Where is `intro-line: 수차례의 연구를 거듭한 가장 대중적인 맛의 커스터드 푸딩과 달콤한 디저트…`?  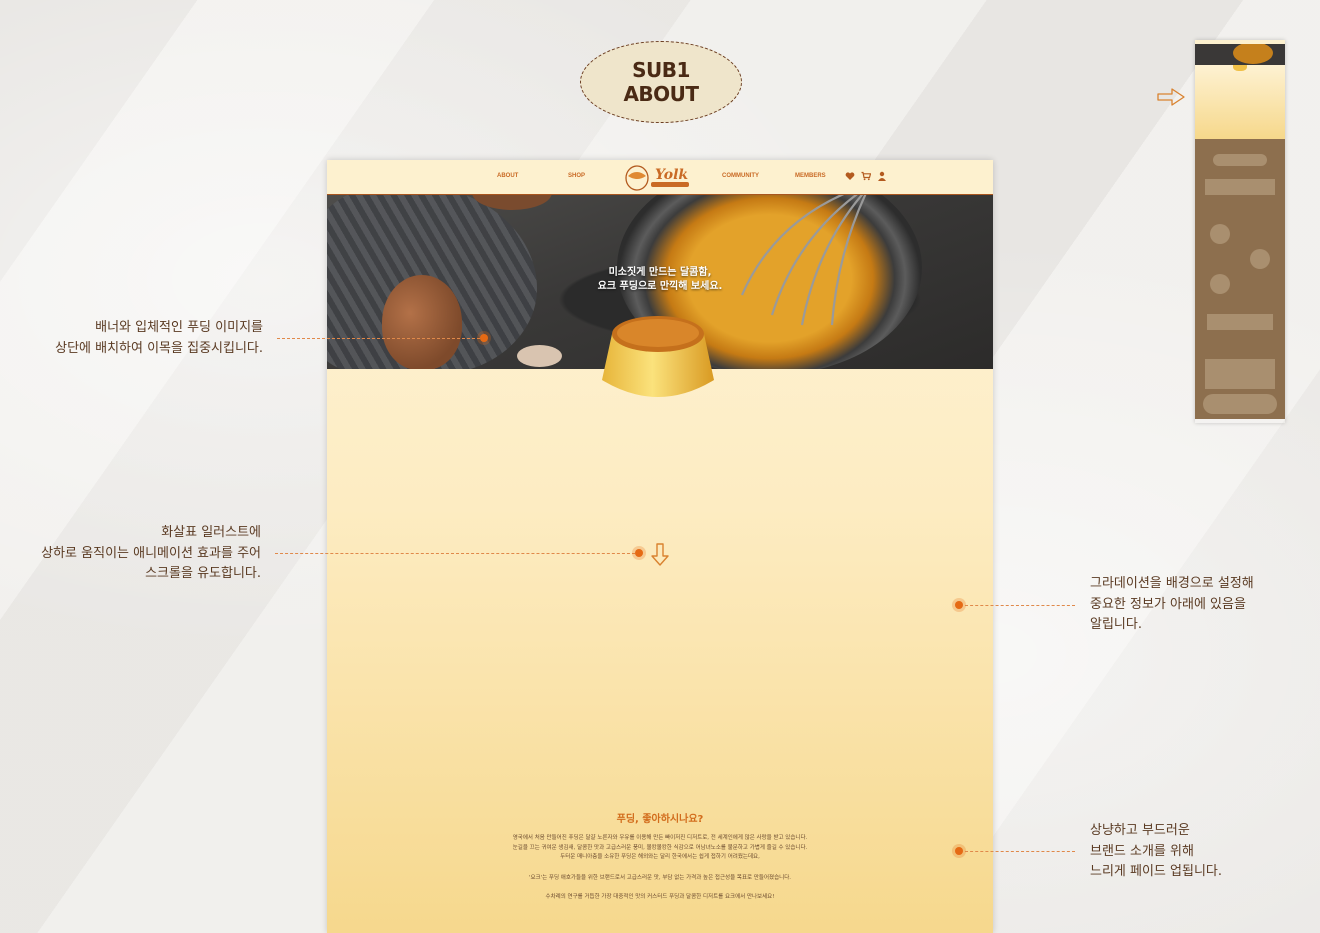 intro-line: 수차례의 연구를 거듭한 가장 대중적인 맛의 커스터드 푸딩과 달콤한 디저트… is located at coordinates (660, 897).